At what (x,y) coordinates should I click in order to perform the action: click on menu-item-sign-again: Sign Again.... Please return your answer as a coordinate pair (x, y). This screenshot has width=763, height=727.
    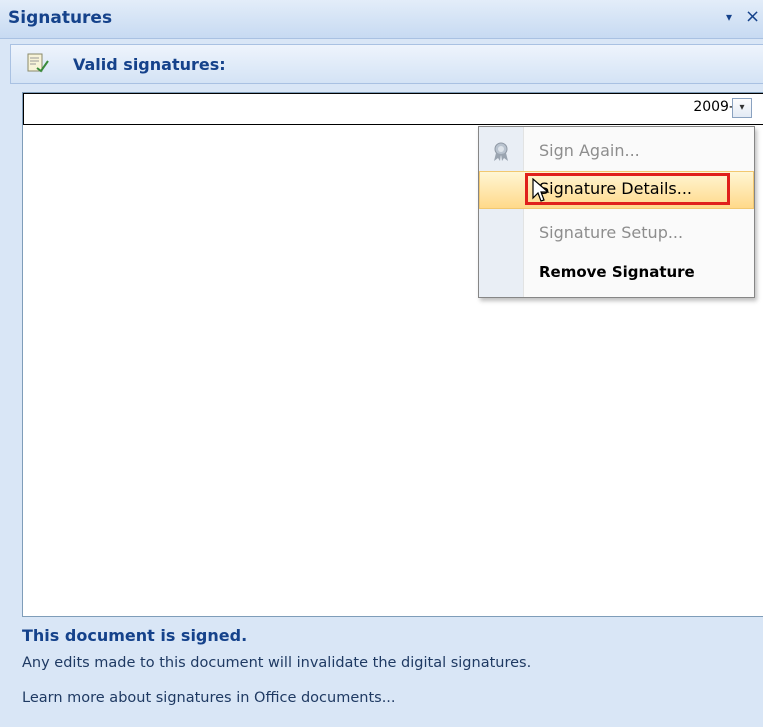
    Looking at the image, I should click on (616, 152).